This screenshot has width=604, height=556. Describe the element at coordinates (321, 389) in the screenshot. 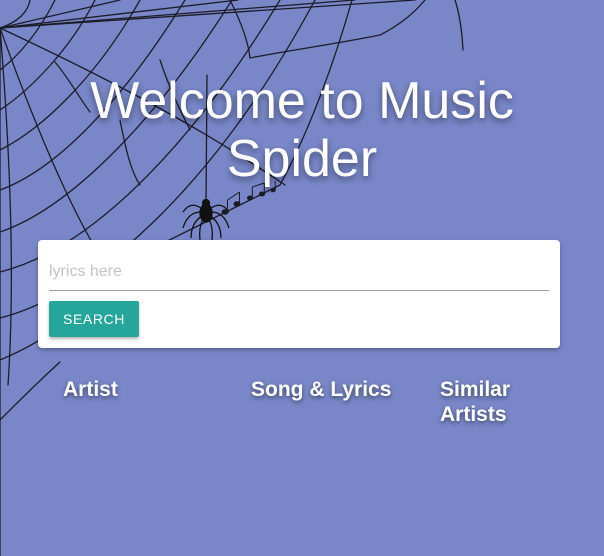

I see `song-lyrics-heading: Song & Lyrics` at that location.